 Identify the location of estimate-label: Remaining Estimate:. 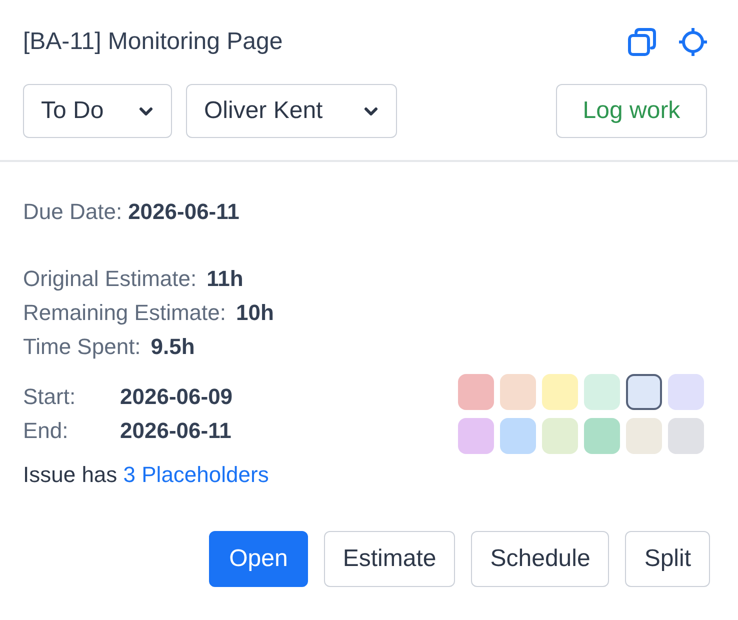
(124, 313).